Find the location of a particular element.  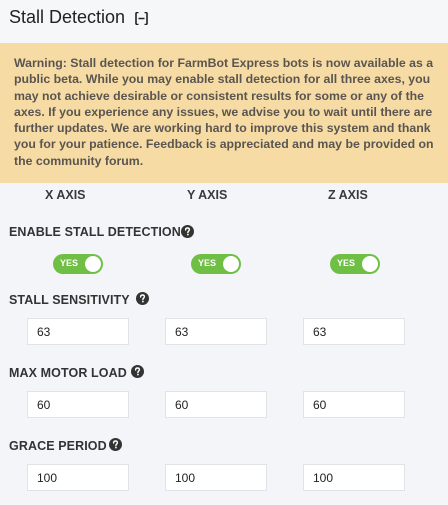

max-motor-load-label: MAX MOTOR LOAD is located at coordinates (68, 373).